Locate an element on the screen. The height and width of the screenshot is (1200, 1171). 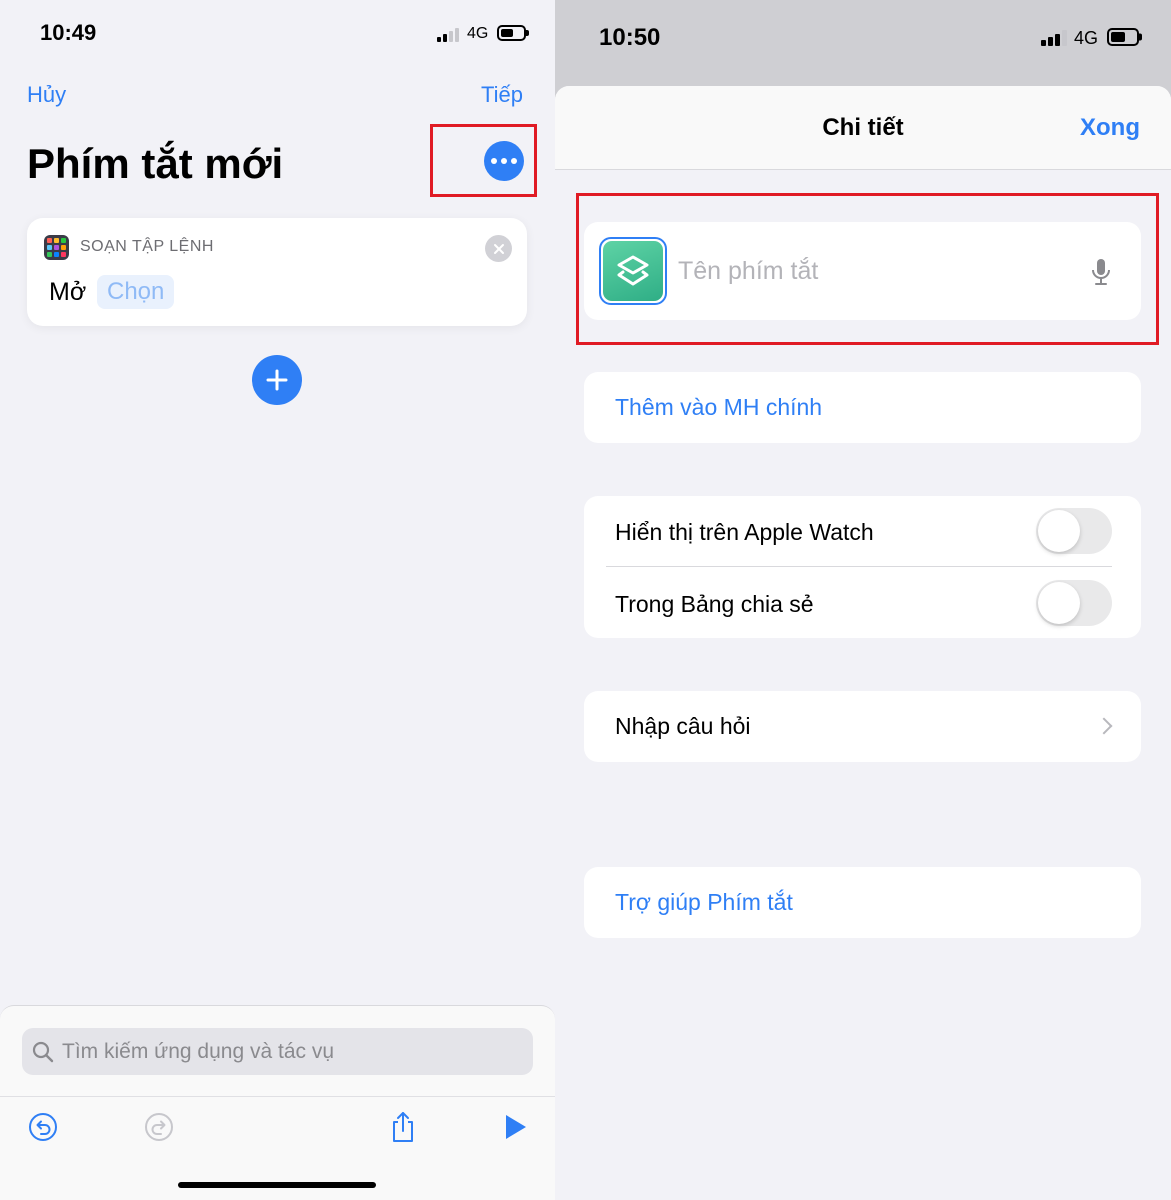
plus-icon is located at coordinates (277, 380).